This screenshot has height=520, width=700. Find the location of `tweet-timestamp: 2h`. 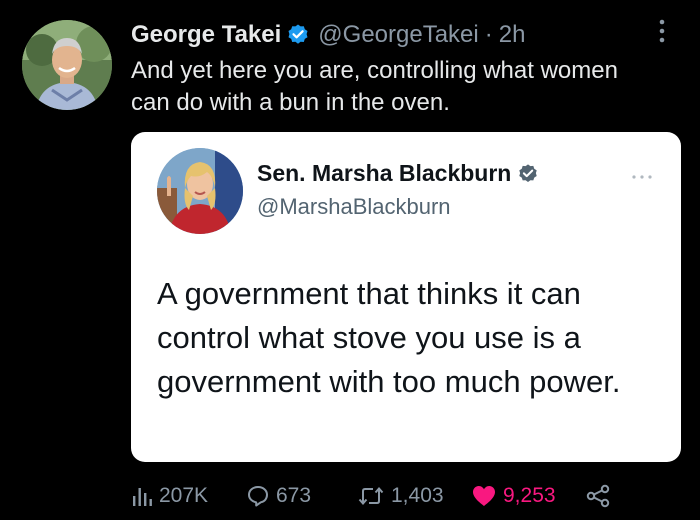

tweet-timestamp: 2h is located at coordinates (512, 35).